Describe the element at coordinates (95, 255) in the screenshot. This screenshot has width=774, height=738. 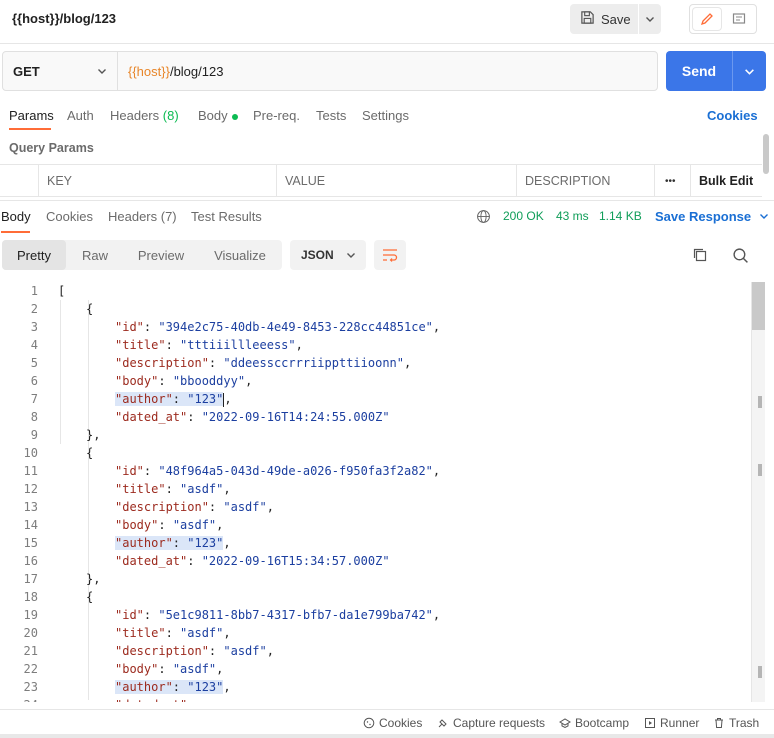
I see `tab-raw: Raw` at that location.